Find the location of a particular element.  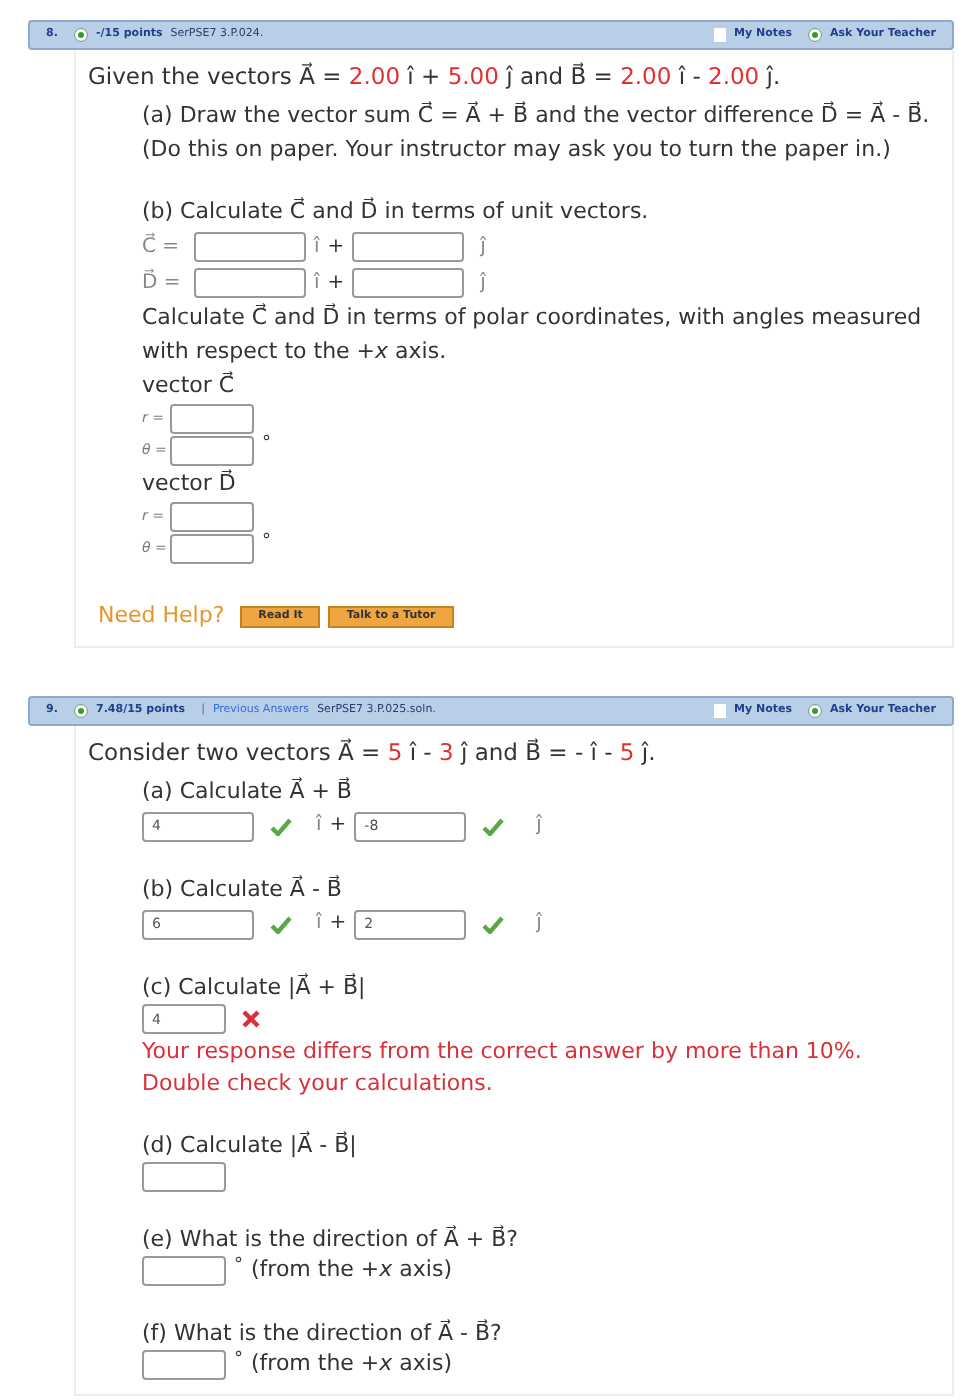

question-text: (Do this on paper. Your instructor may ask you to turn the paper in.) is located at coordinates (517, 150).